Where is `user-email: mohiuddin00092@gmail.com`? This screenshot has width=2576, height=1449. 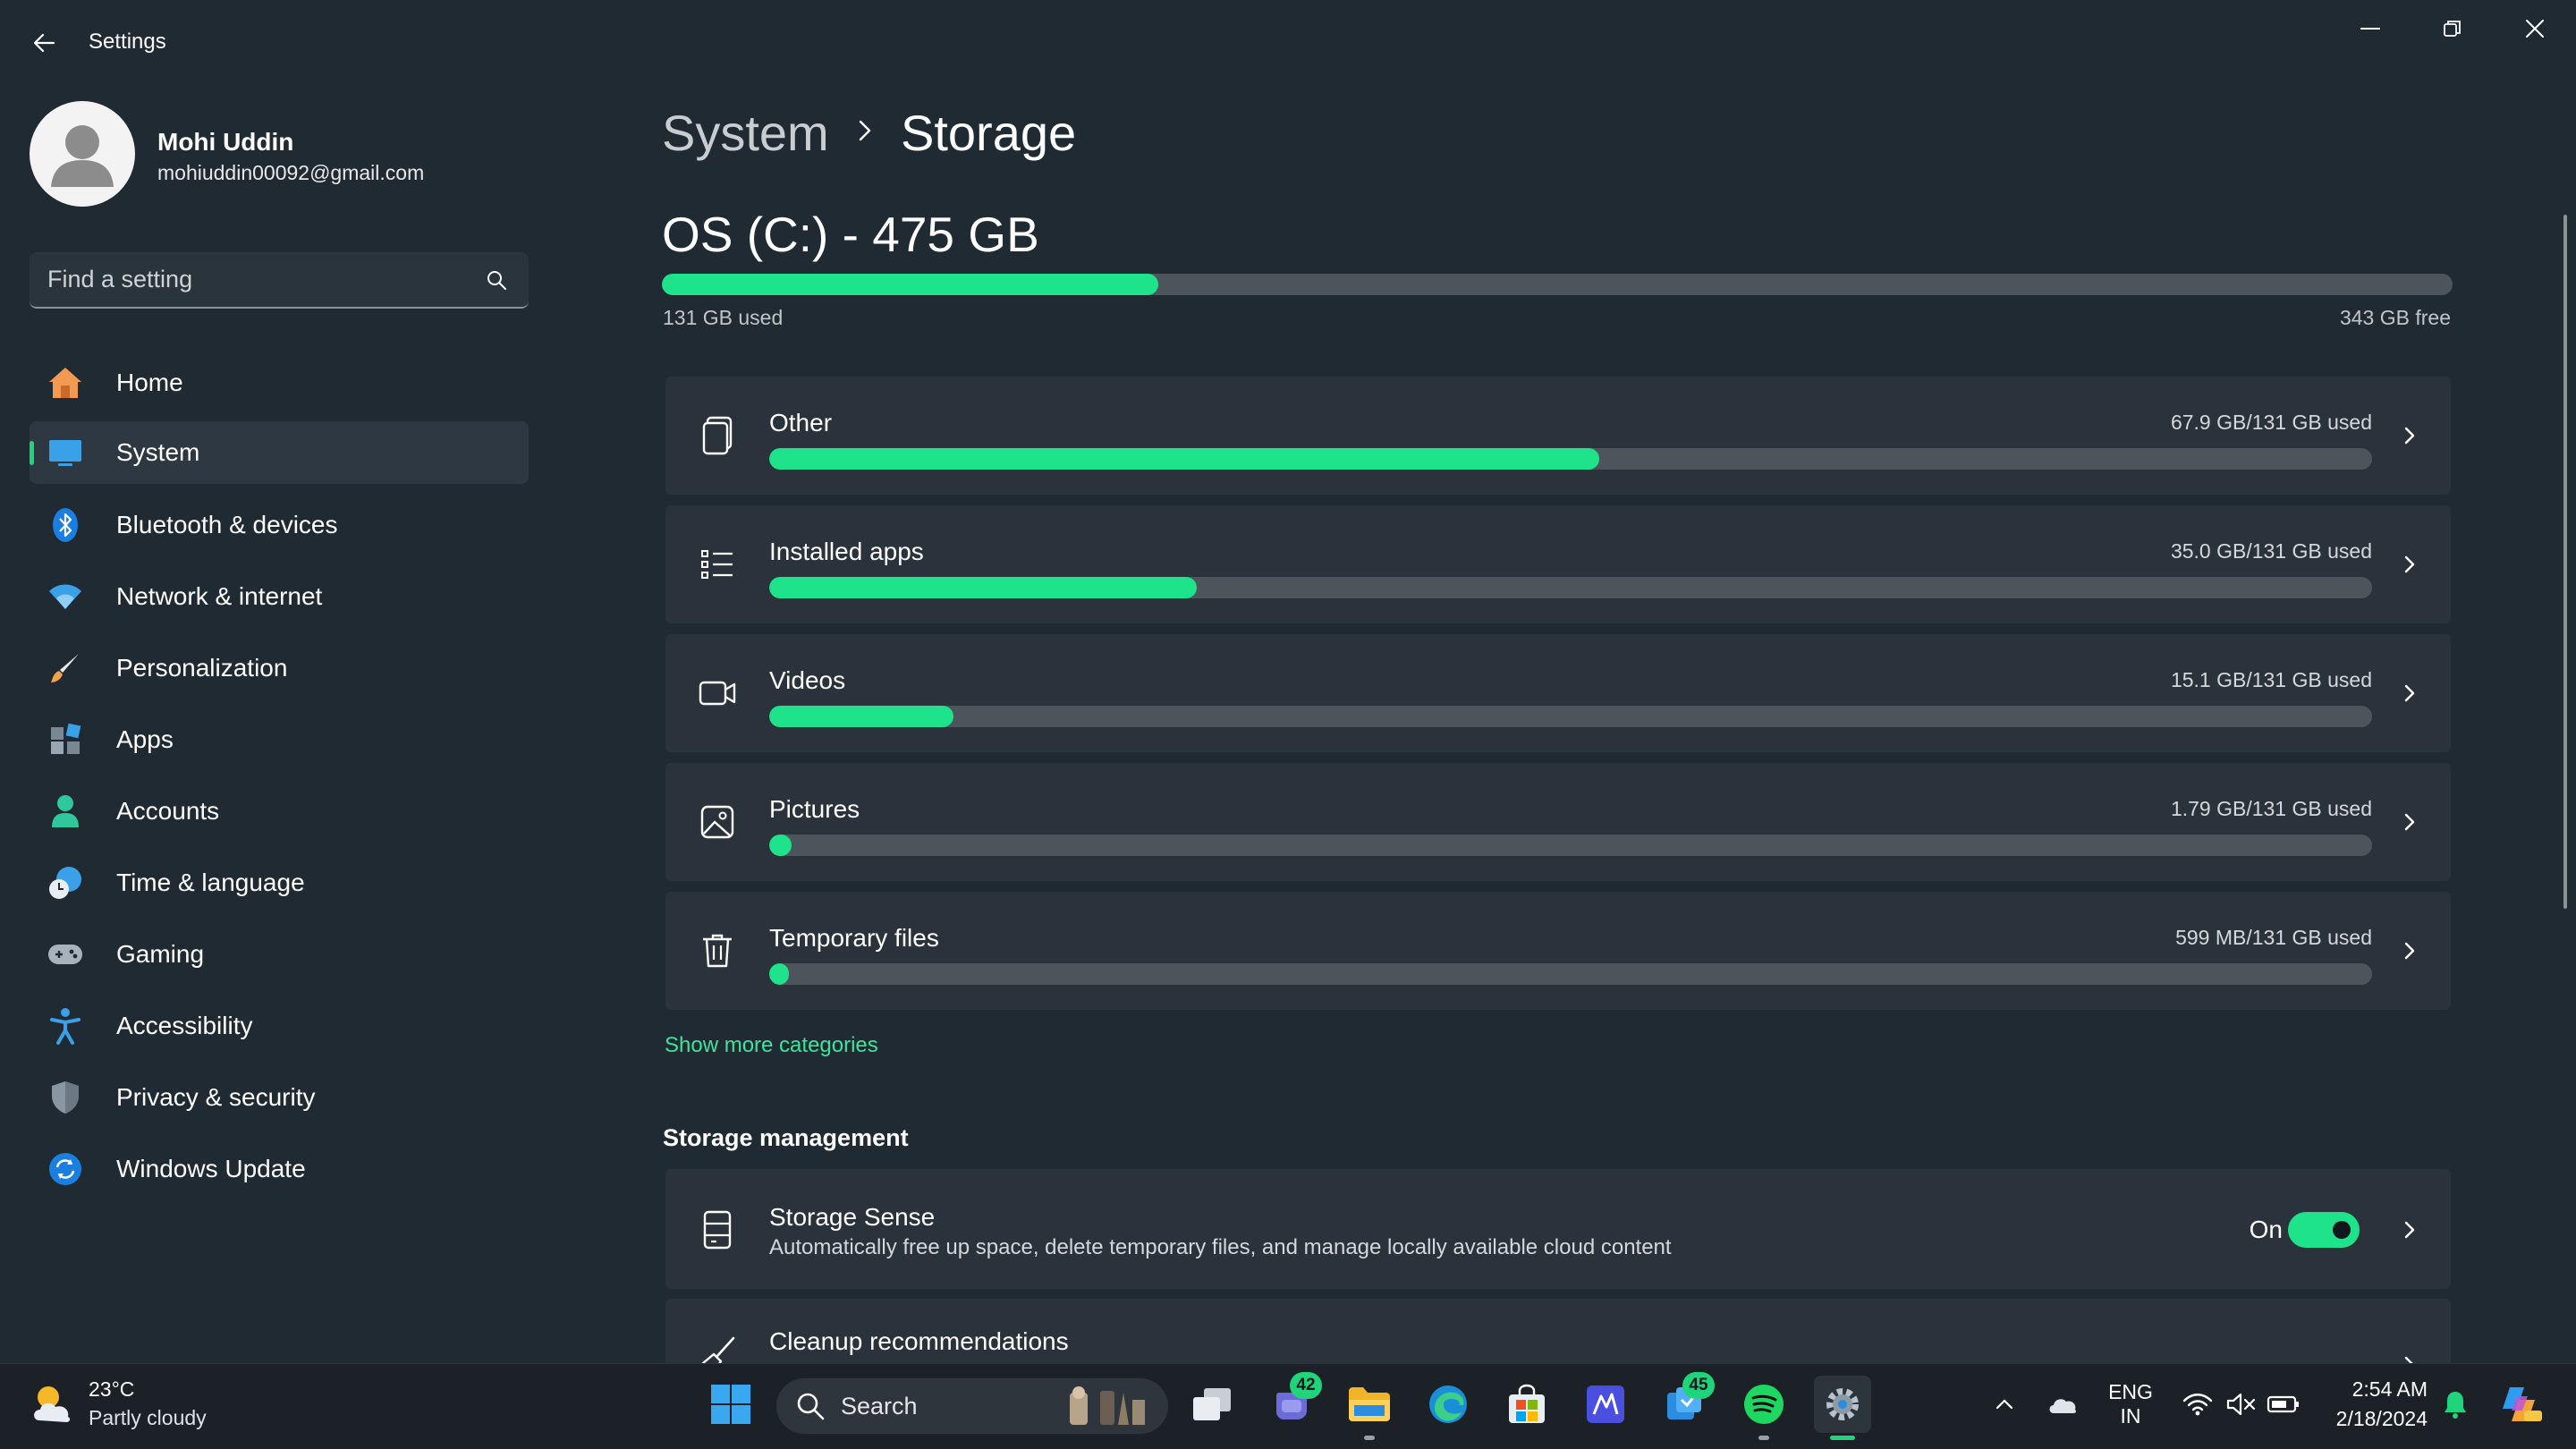 user-email: mohiuddin00092@gmail.com is located at coordinates (291, 172).